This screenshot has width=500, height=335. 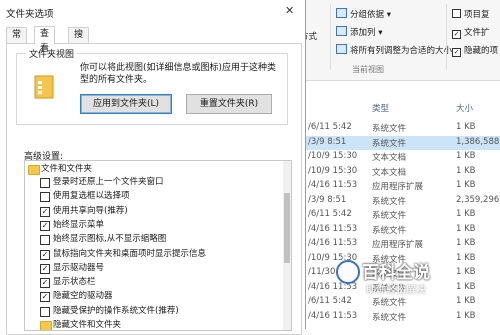 I want to click on fit-columns-button: 将所有列调整为合适的大小, so click(x=394, y=50).